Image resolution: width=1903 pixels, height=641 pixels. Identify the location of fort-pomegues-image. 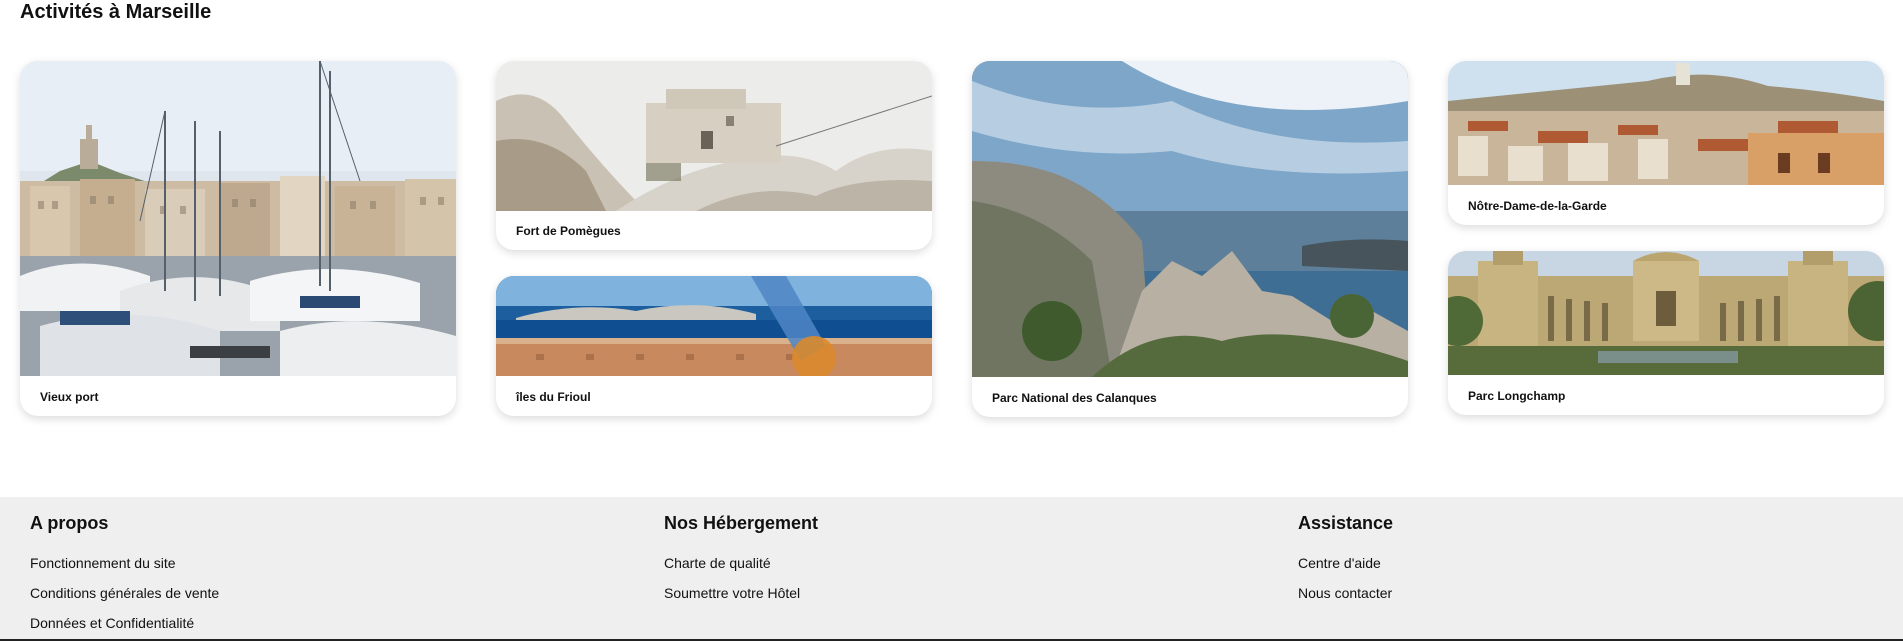
(714, 136).